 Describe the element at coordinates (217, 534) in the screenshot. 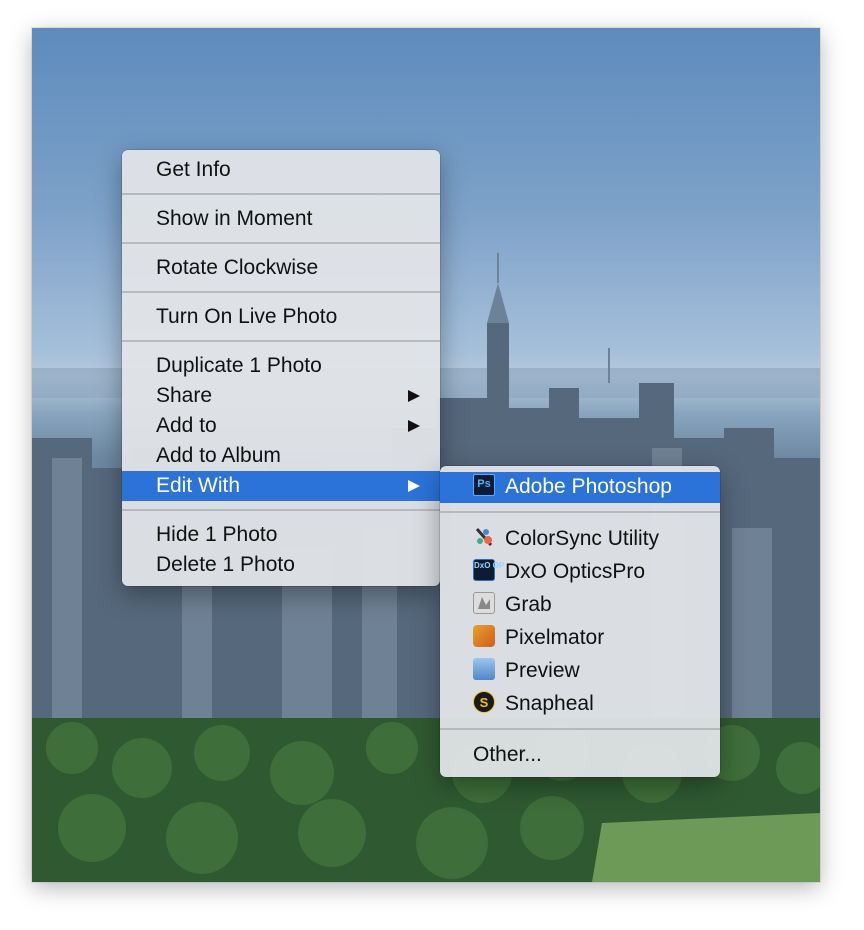

I see `menu-item-label: Hide 1 Photo` at that location.